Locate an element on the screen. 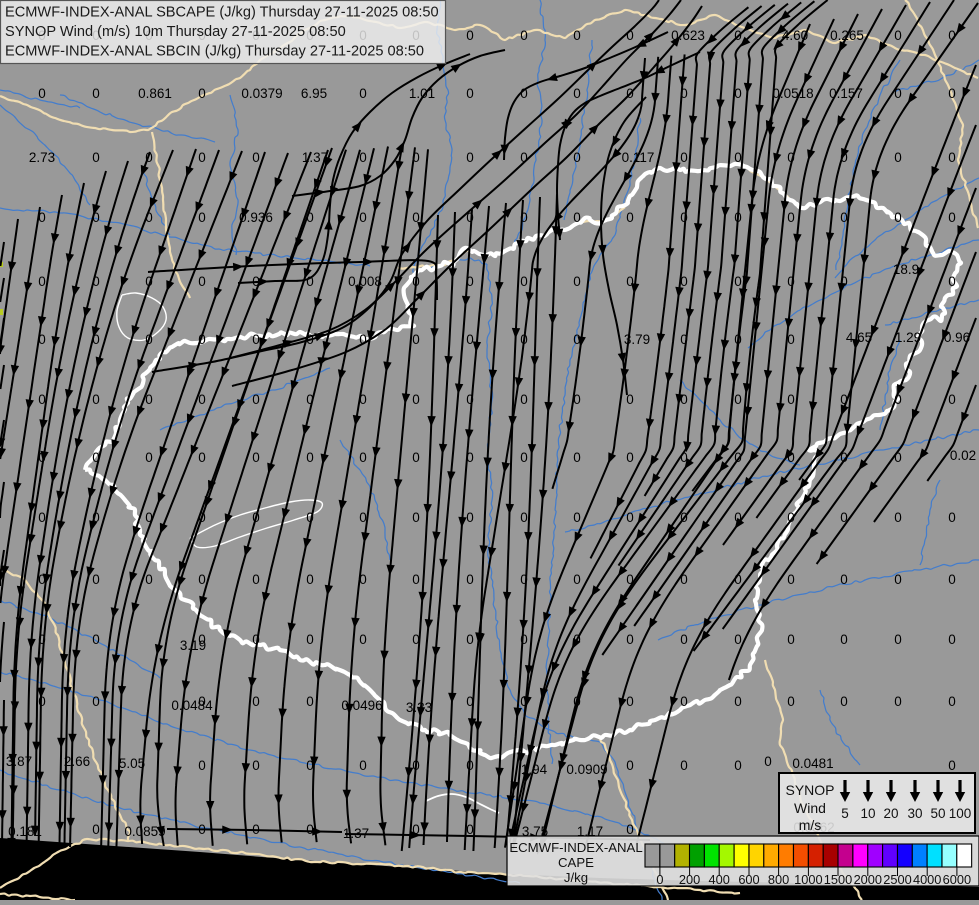 The width and height of the screenshot is (979, 905). svg-text: 6.95 is located at coordinates (314, 93).